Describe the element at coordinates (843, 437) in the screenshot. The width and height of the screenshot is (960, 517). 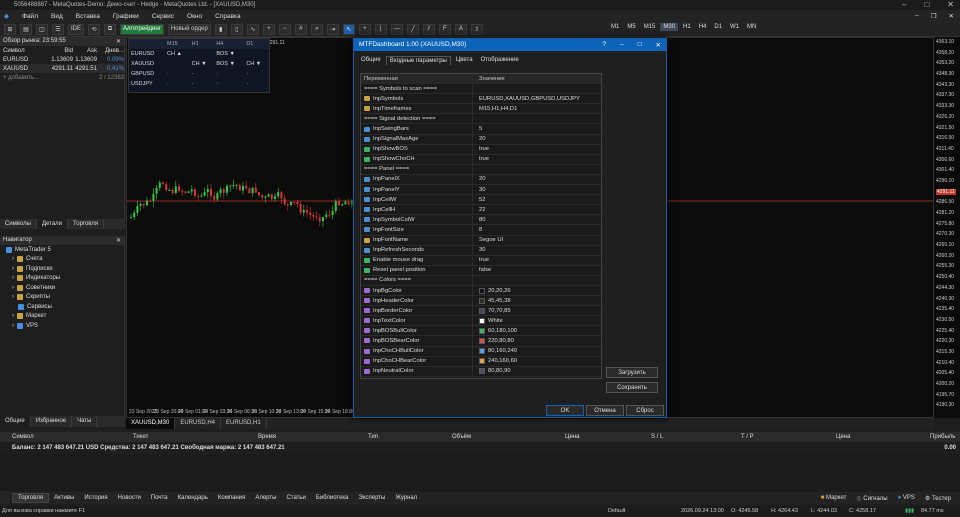
I see `trade-column-header: Цена` at that location.